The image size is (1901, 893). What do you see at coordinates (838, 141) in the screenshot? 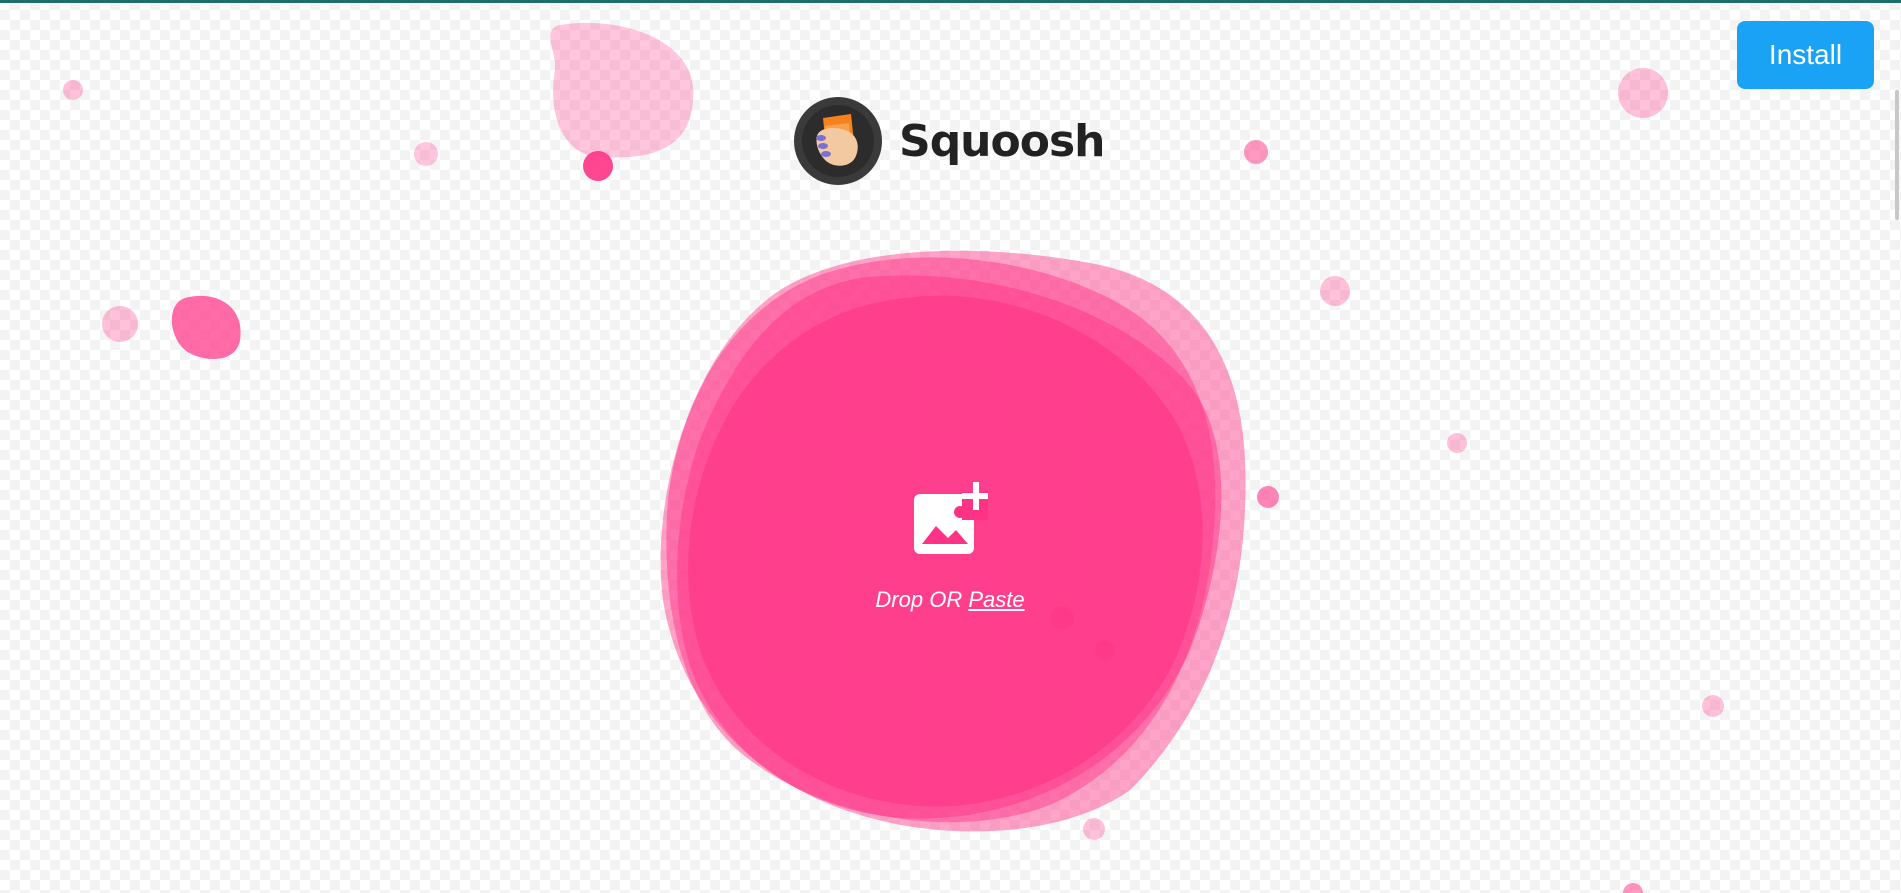
I see `squoosh-logo-icon` at bounding box center [838, 141].